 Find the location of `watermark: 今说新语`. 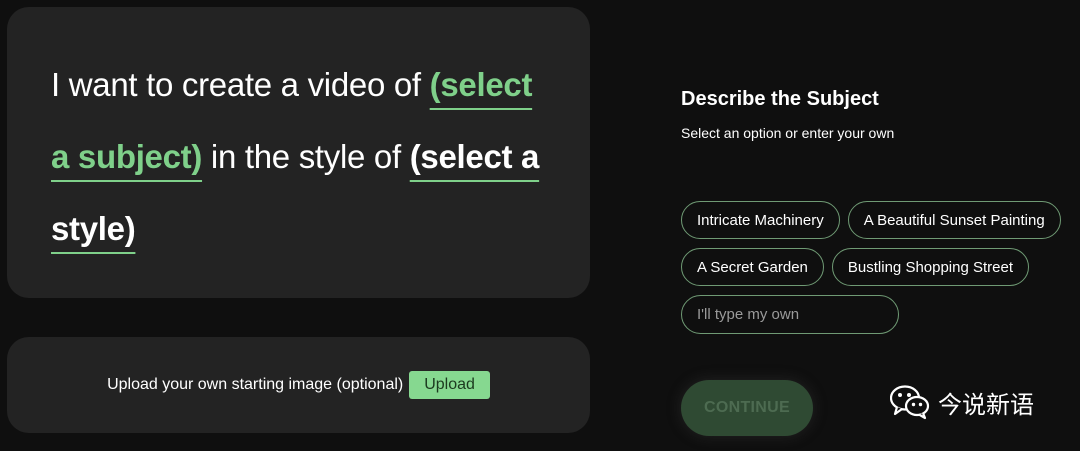

watermark: 今说新语 is located at coordinates (961, 402).